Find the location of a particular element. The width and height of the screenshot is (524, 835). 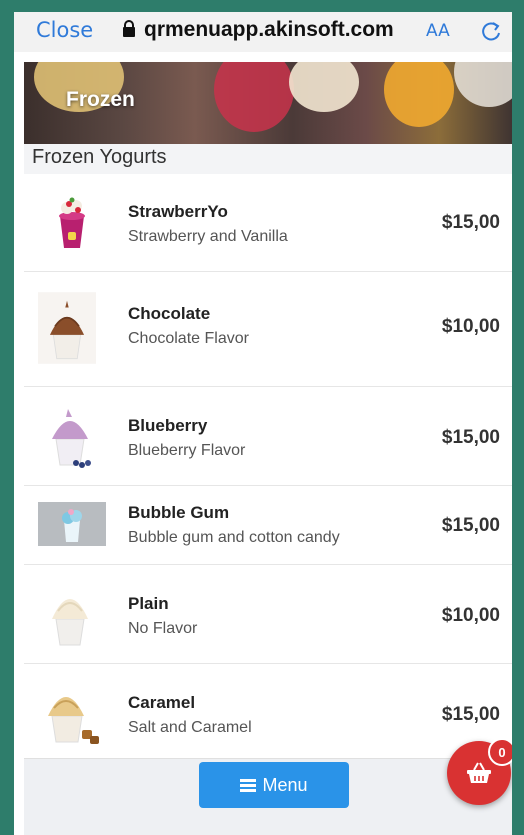

basket-icon is located at coordinates (479, 772).